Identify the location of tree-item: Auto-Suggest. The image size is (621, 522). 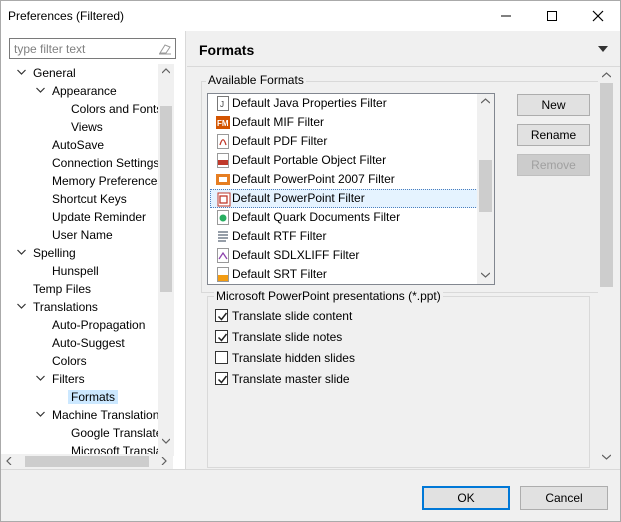
(88, 343).